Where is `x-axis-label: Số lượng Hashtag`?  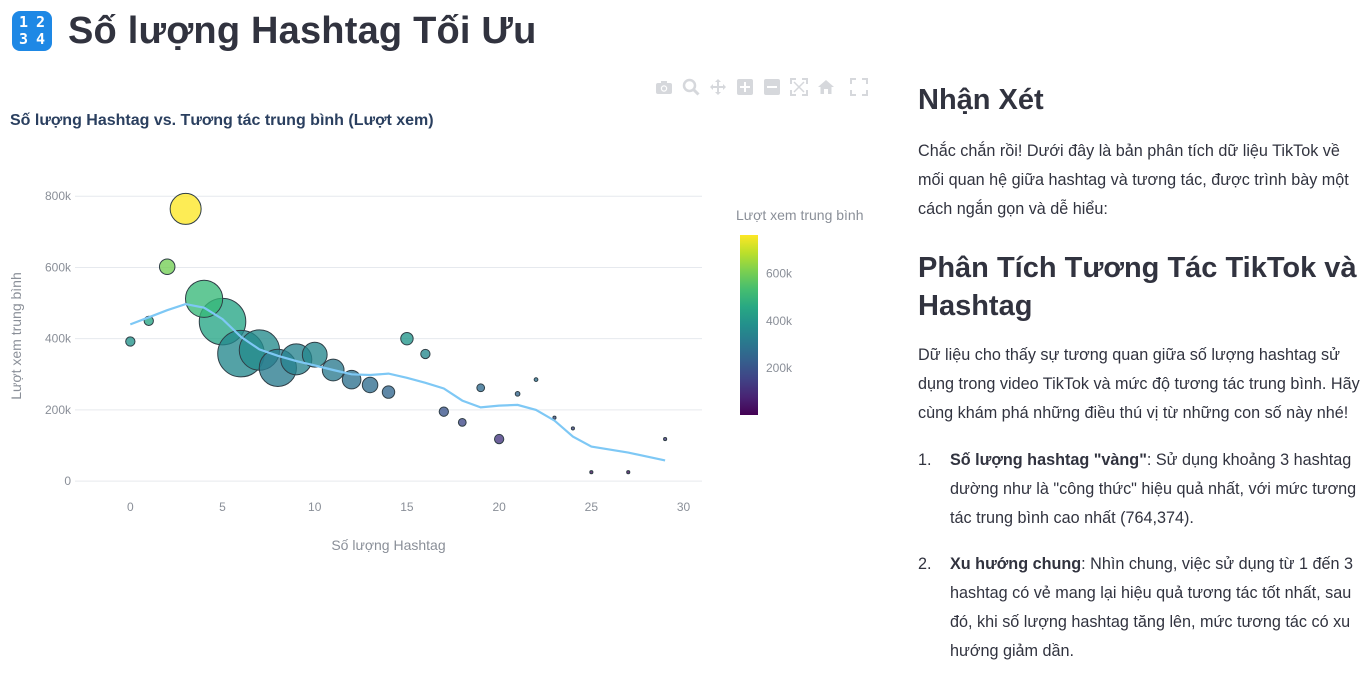
x-axis-label: Số lượng Hashtag is located at coordinates (388, 545).